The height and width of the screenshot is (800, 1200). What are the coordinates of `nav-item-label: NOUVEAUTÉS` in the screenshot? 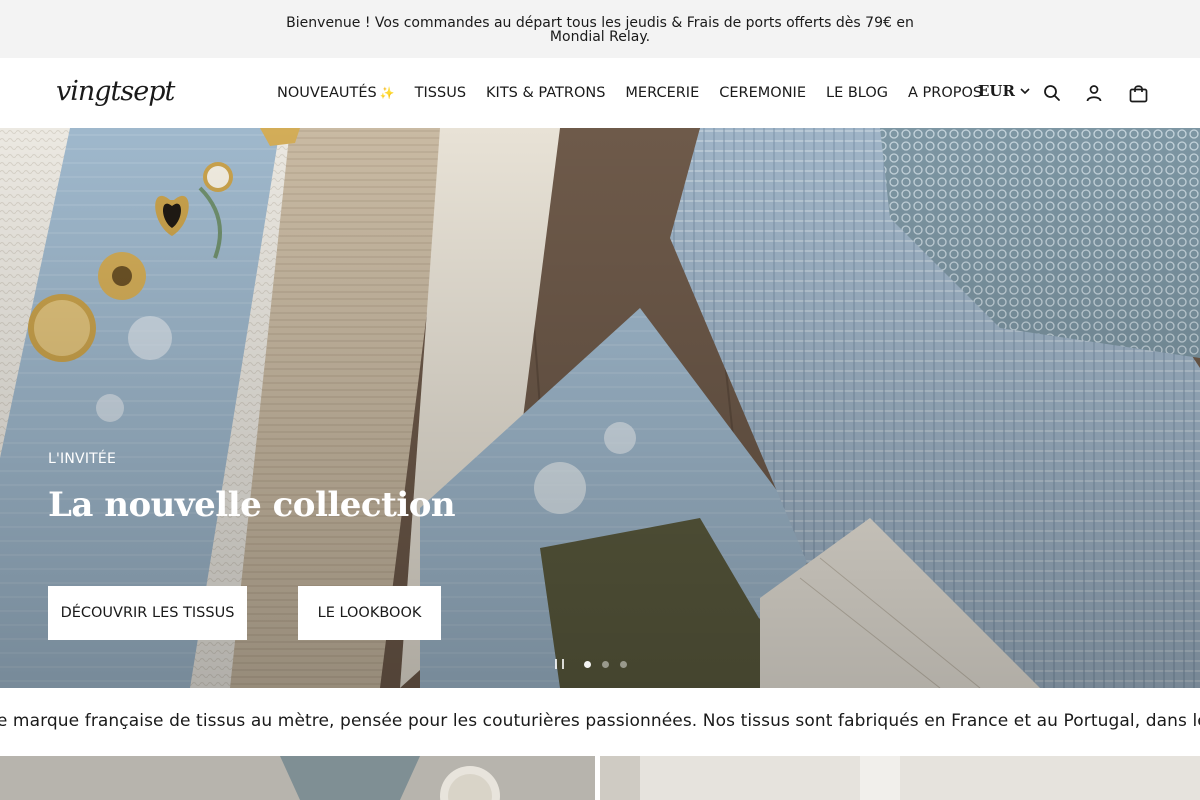 It's located at (327, 93).